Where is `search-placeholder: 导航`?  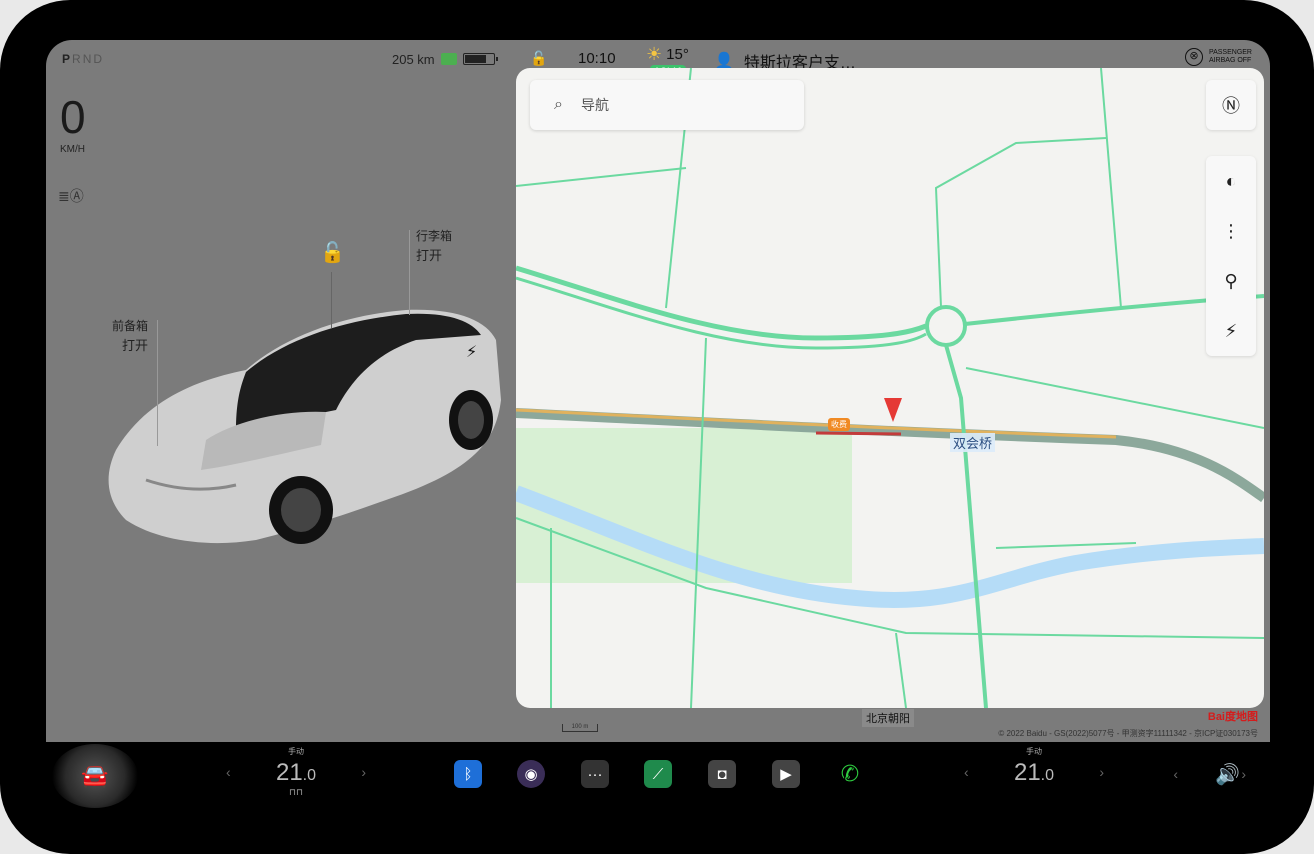 search-placeholder: 导航 is located at coordinates (594, 105).